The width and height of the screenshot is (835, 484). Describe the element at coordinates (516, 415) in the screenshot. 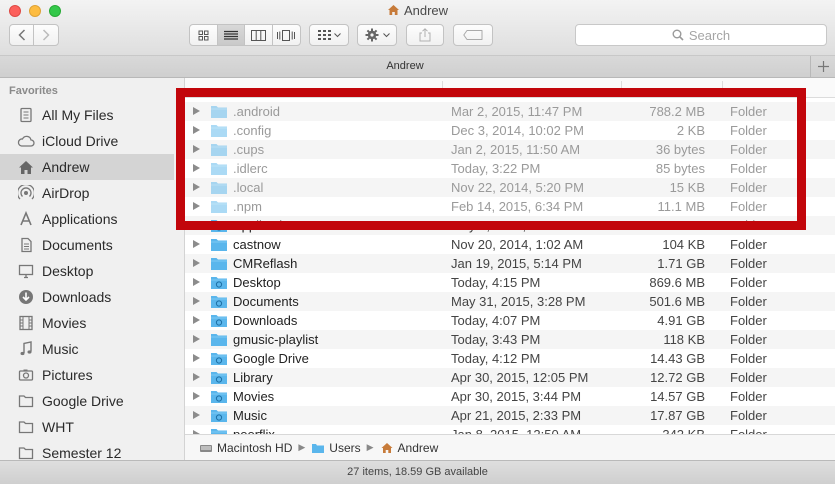

I see `file-date-modified: Apr 21, 2015, 2:33 PM` at that location.